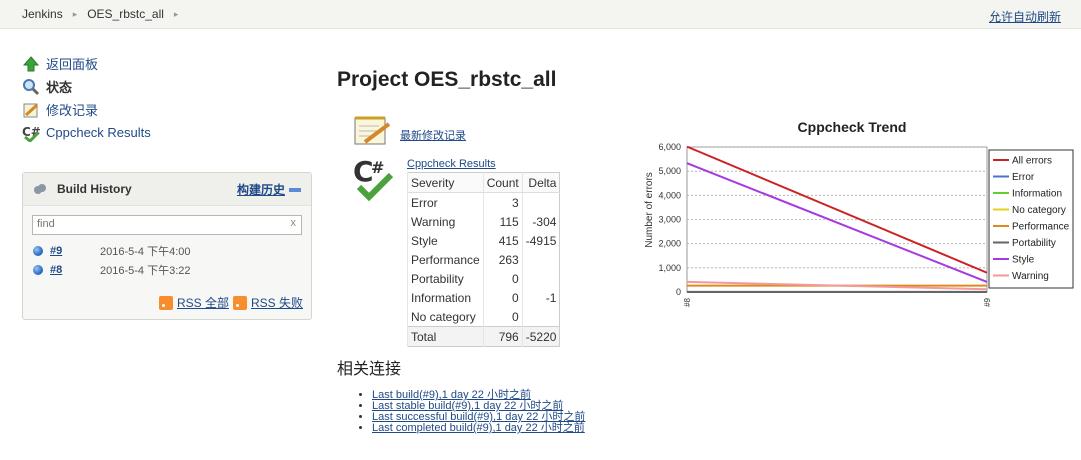  What do you see at coordinates (447, 79) in the screenshot?
I see `page-title: Project OES_rbstc_all` at bounding box center [447, 79].